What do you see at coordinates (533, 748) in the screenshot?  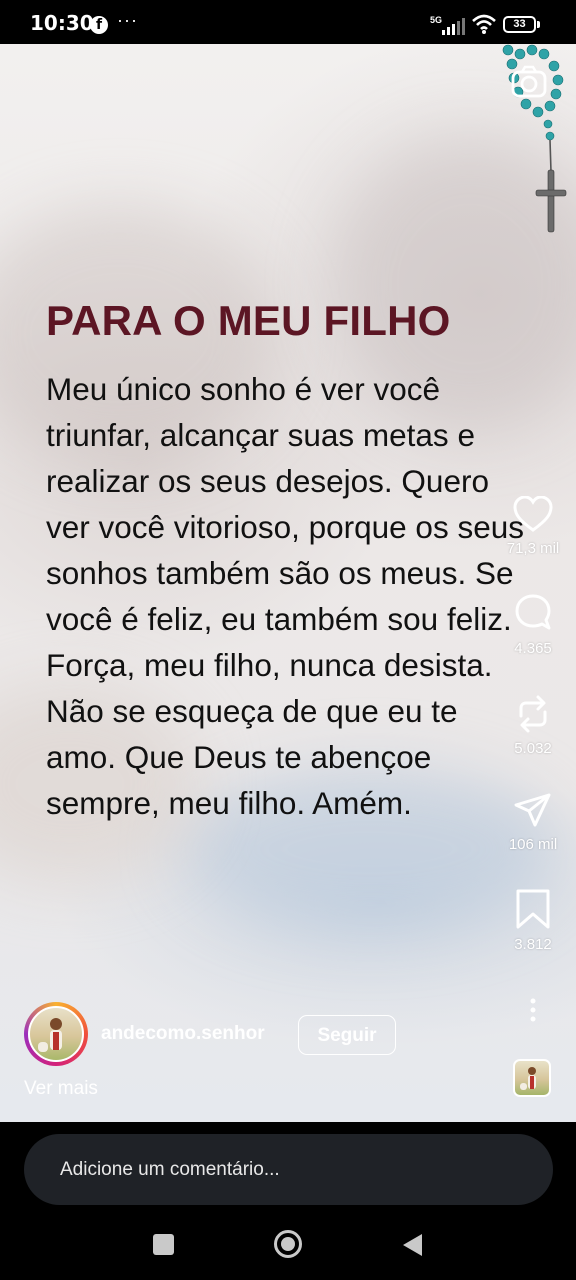 I see `repost-count: 5.032` at bounding box center [533, 748].